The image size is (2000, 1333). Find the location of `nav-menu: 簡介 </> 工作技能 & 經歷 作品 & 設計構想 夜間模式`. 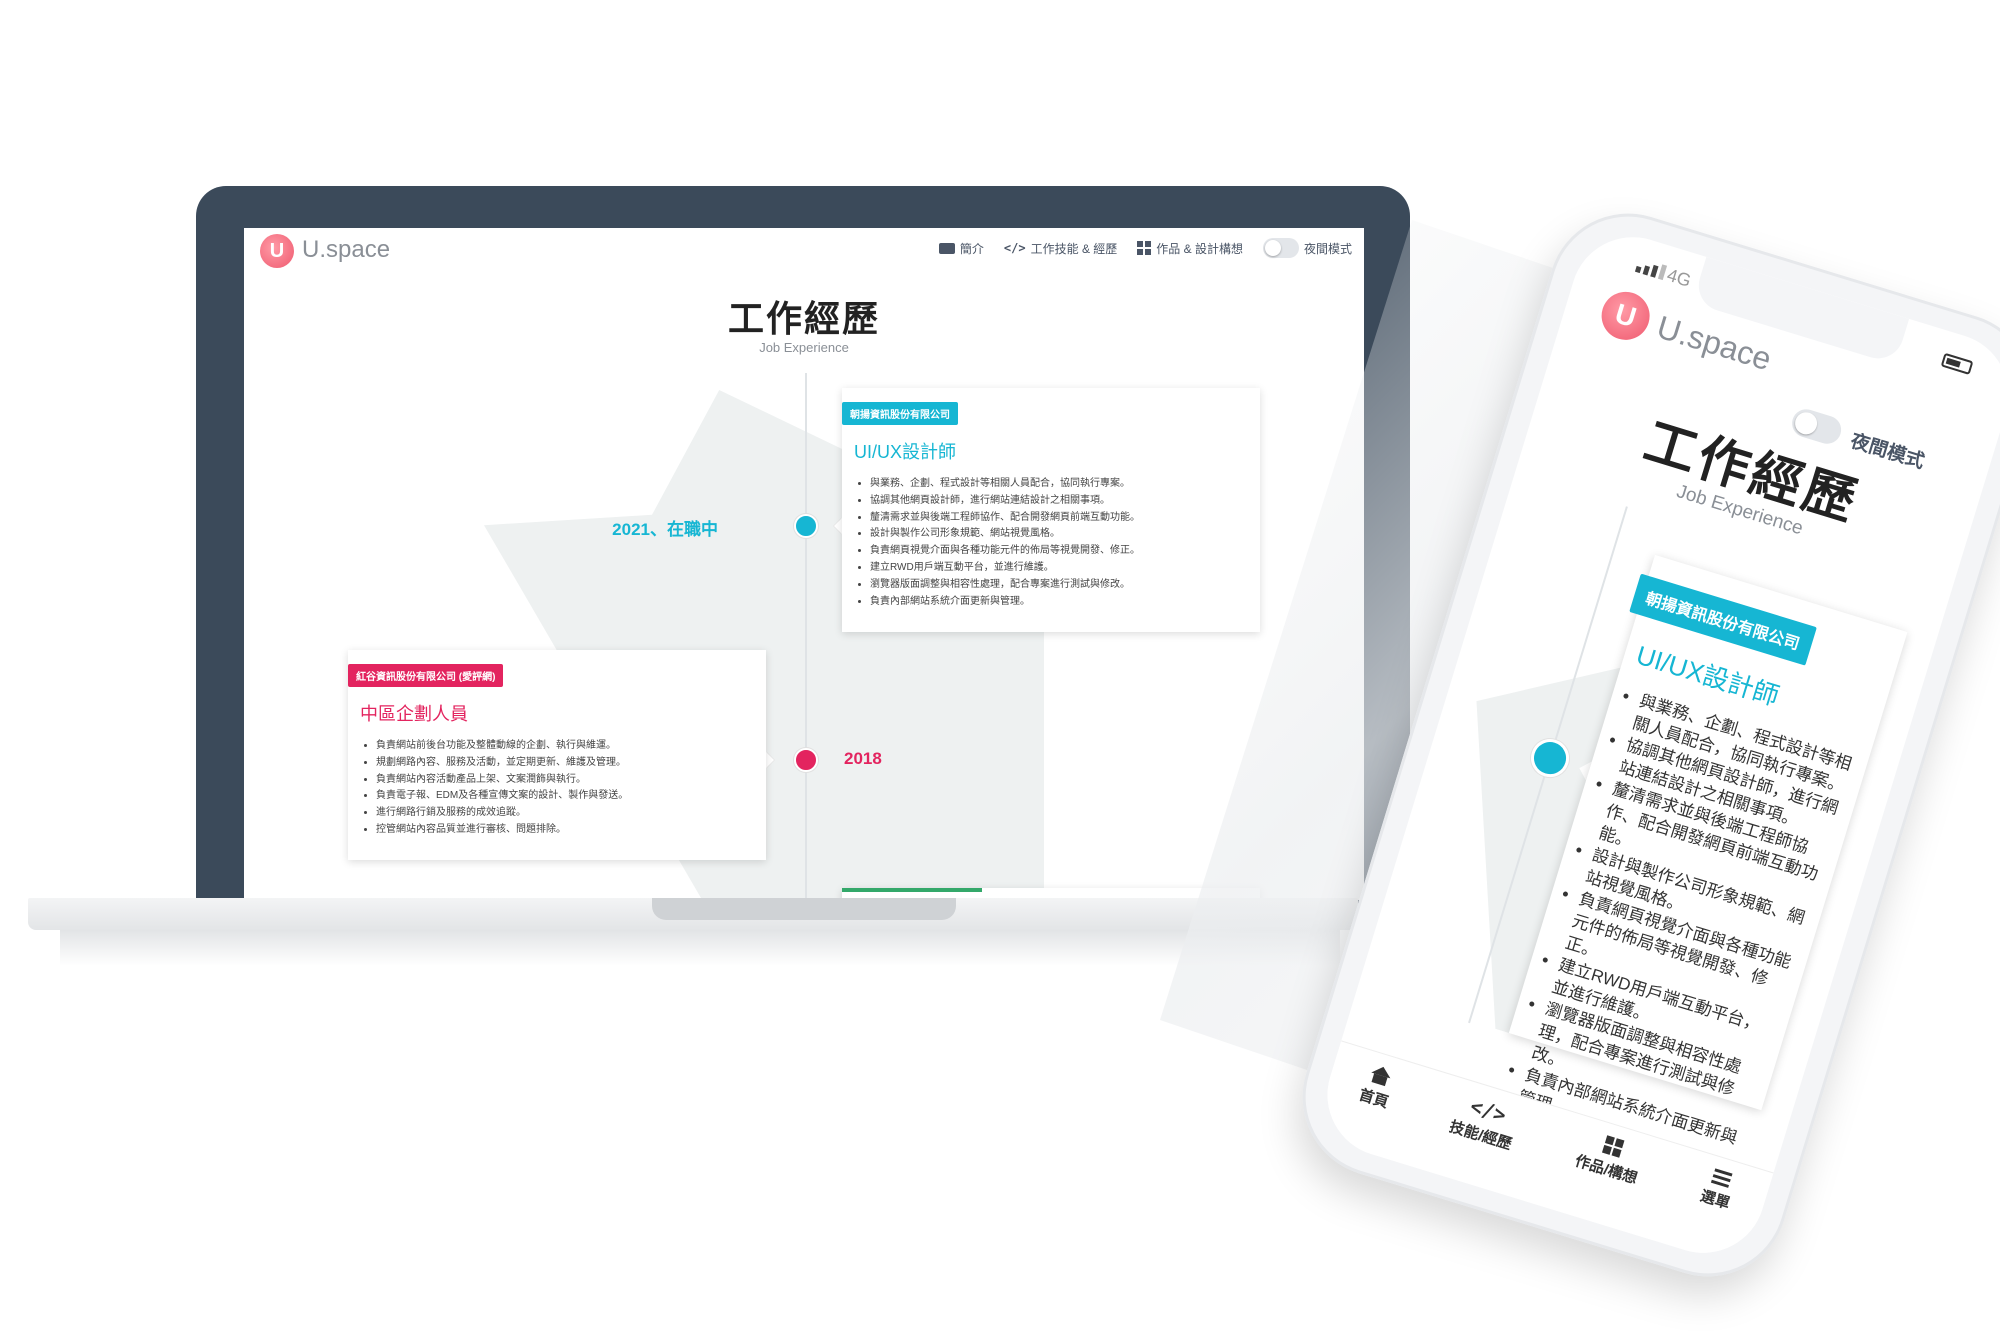

nav-menu: 簡介 </> 工作技能 & 經歷 作品 & 設計構想 夜間模式 is located at coordinates (1145, 248).